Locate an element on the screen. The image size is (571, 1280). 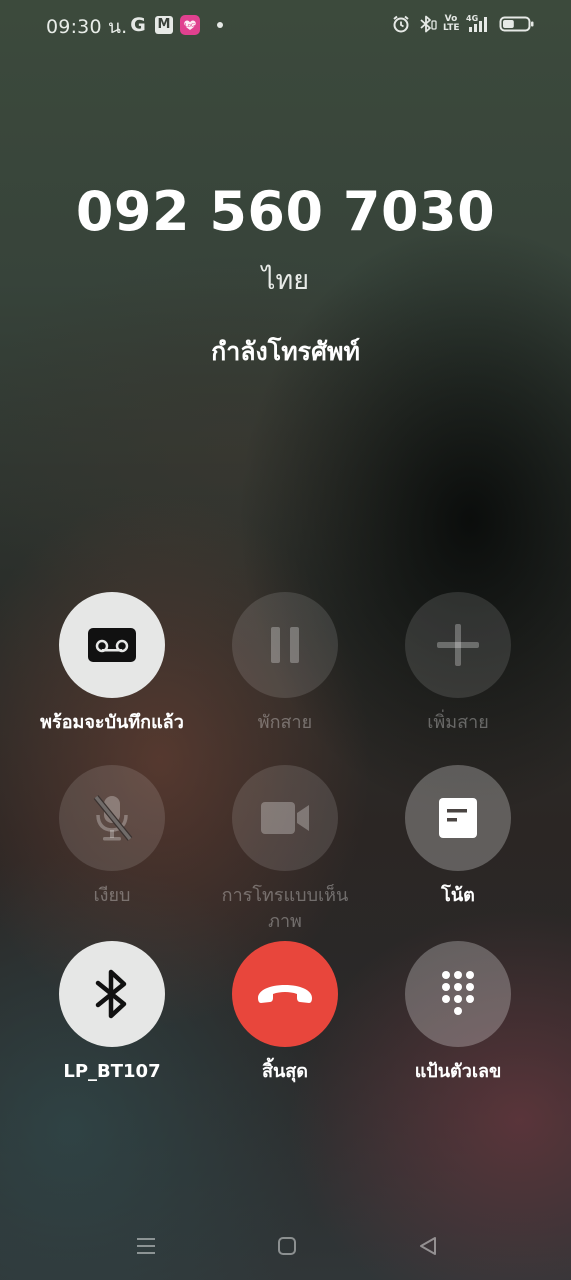
status-bar: 09:30 น. G M LoG Vo LTE 4G is located at coordinates (285, 26).